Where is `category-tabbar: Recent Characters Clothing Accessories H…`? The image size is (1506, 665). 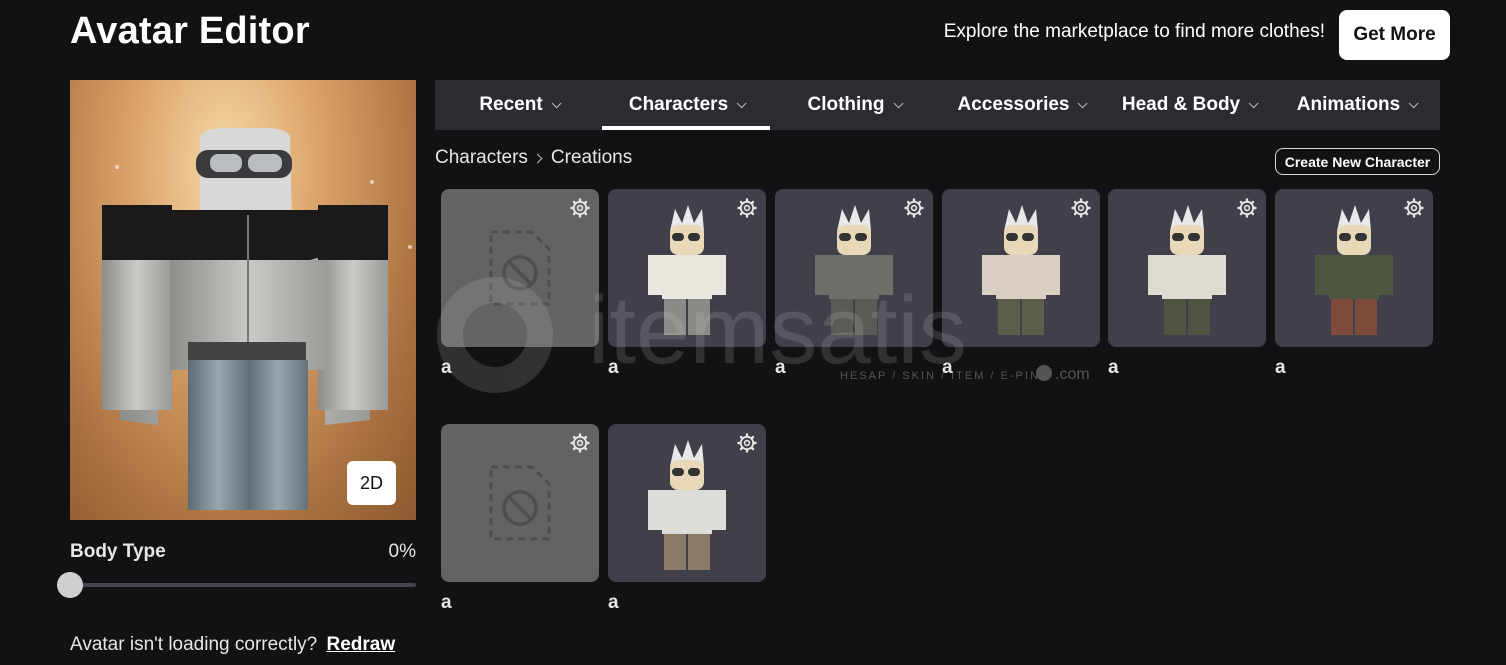
category-tabbar: Recent Characters Clothing Accessories H… is located at coordinates (937, 105).